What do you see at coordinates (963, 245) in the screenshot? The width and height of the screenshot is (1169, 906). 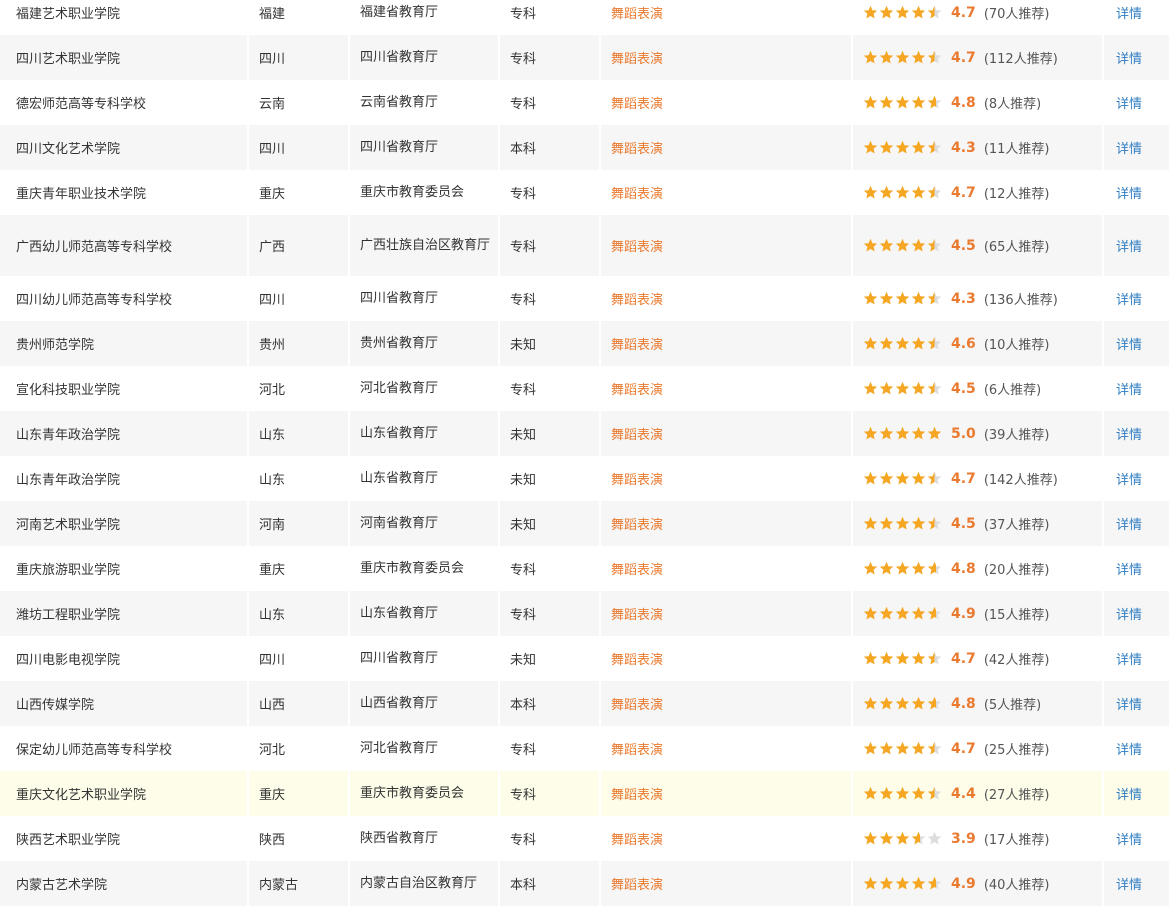 I see `rating-score: 4.5` at bounding box center [963, 245].